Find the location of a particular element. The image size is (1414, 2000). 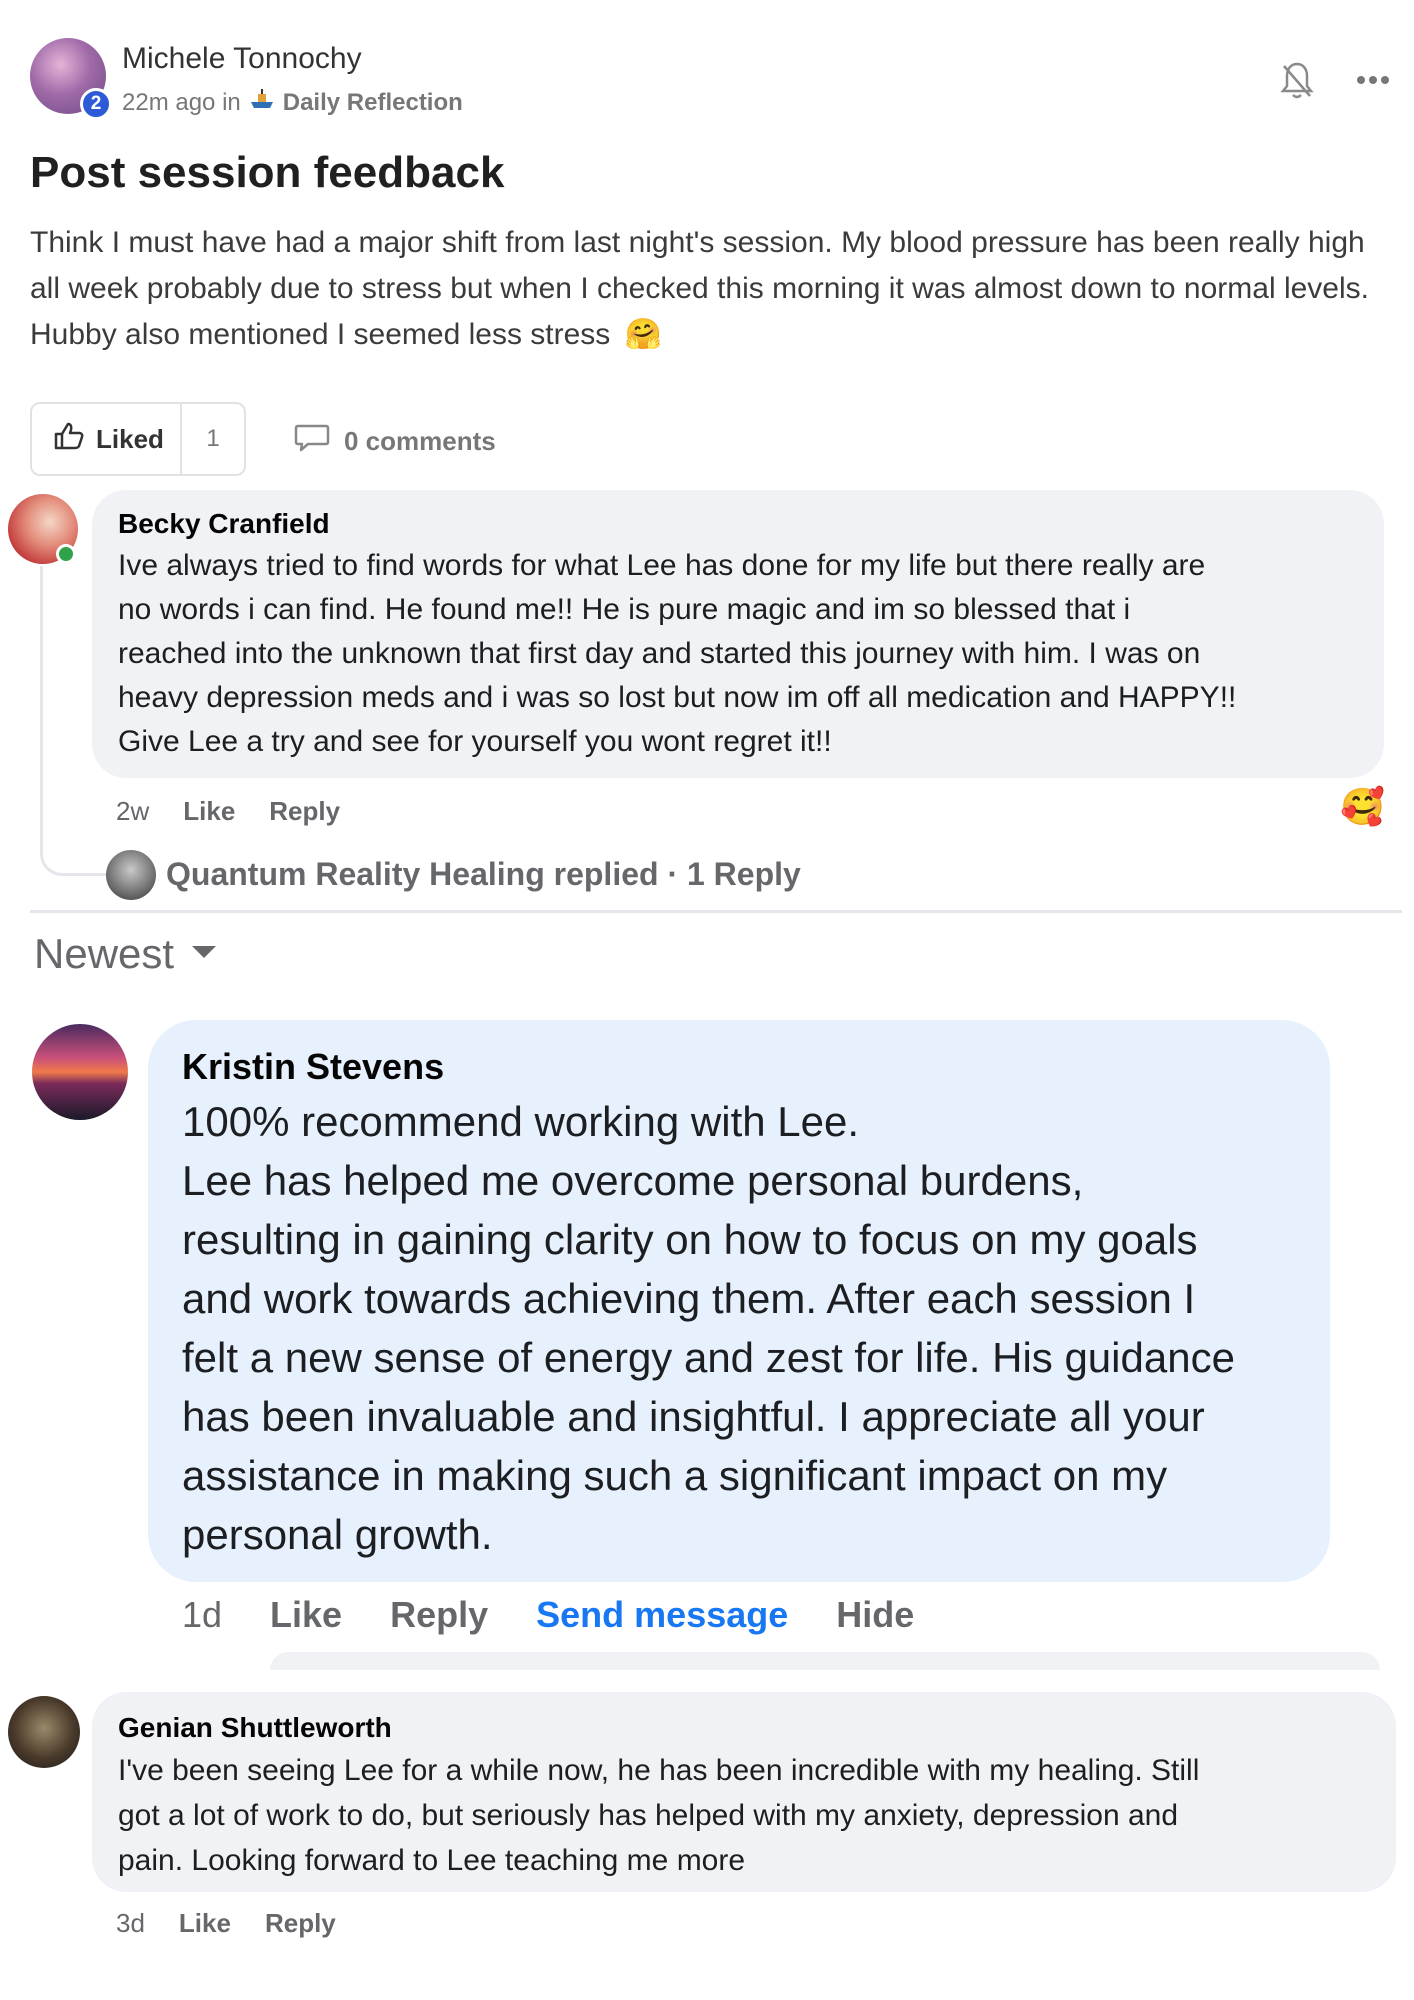

genian-reply-button: Reply is located at coordinates (300, 1923).